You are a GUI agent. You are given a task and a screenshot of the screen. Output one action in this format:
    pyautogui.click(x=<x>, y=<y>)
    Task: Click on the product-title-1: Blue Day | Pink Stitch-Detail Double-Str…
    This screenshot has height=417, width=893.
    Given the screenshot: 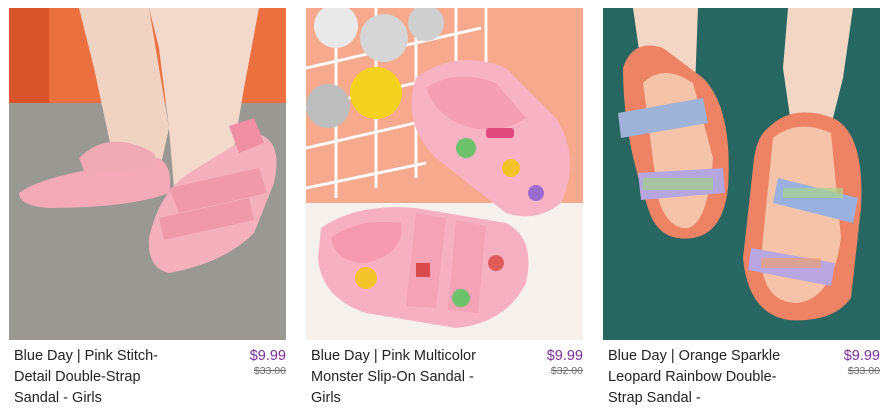 What is the action you would take?
    pyautogui.click(x=101, y=377)
    